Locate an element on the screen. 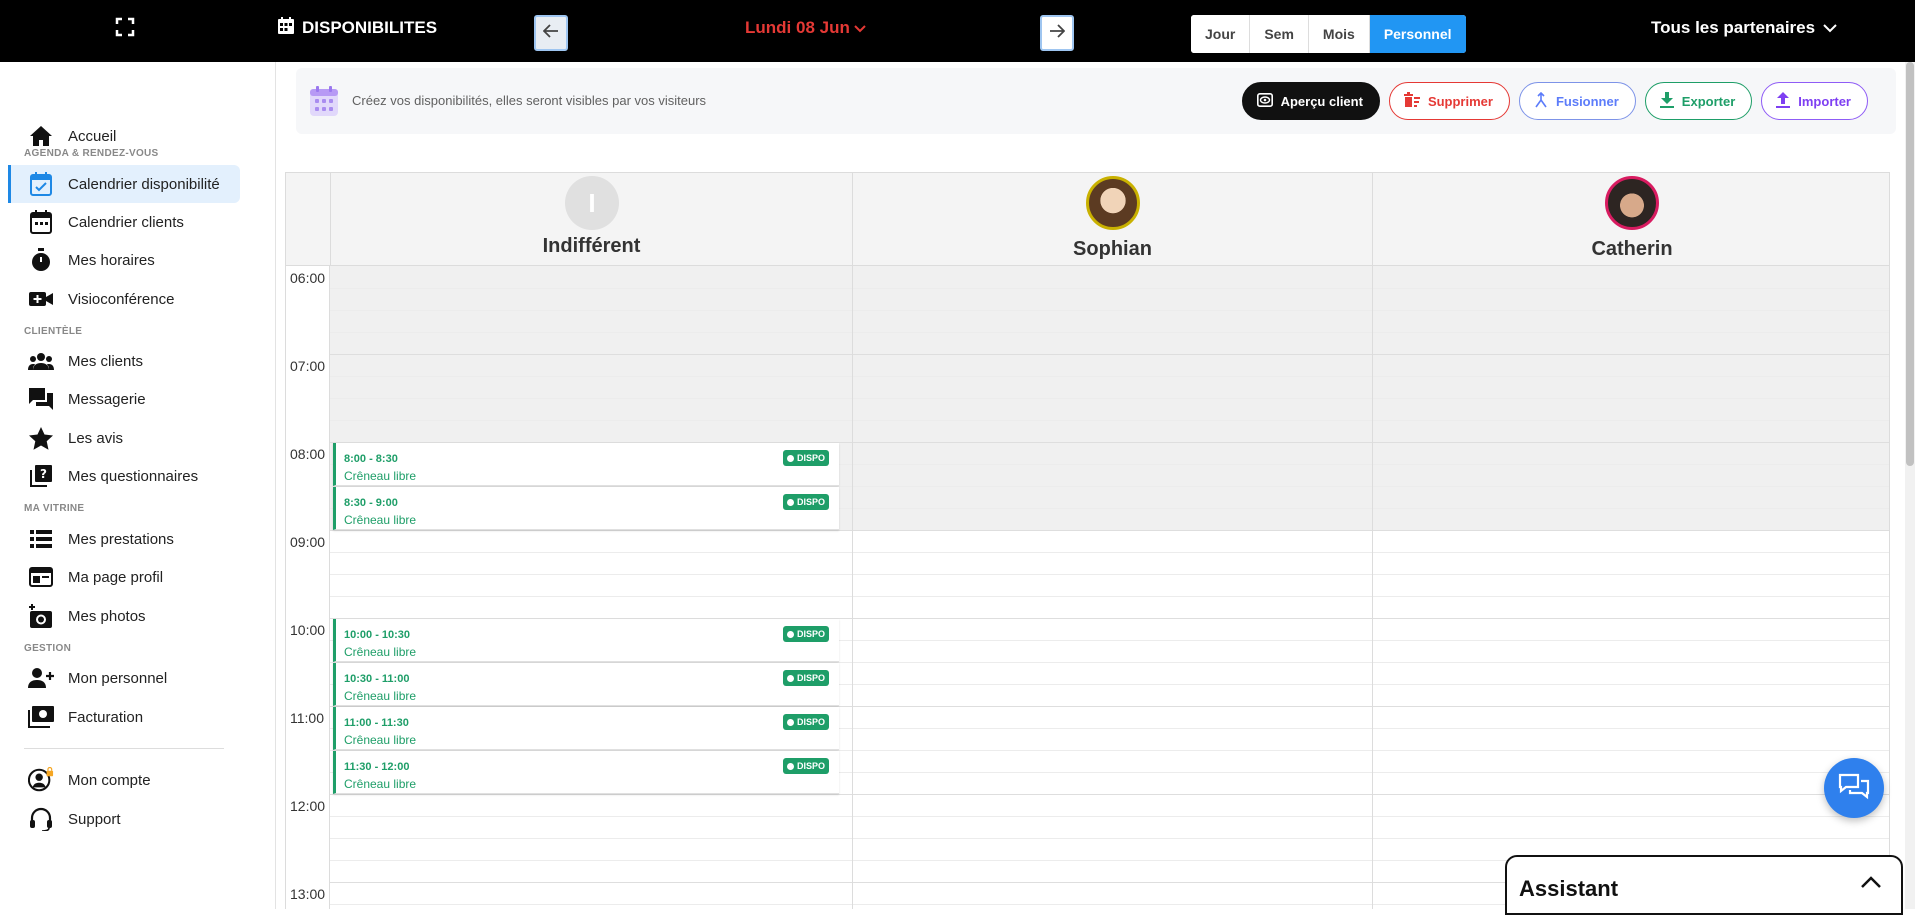  hour-label: 11:00 is located at coordinates (307, 718).